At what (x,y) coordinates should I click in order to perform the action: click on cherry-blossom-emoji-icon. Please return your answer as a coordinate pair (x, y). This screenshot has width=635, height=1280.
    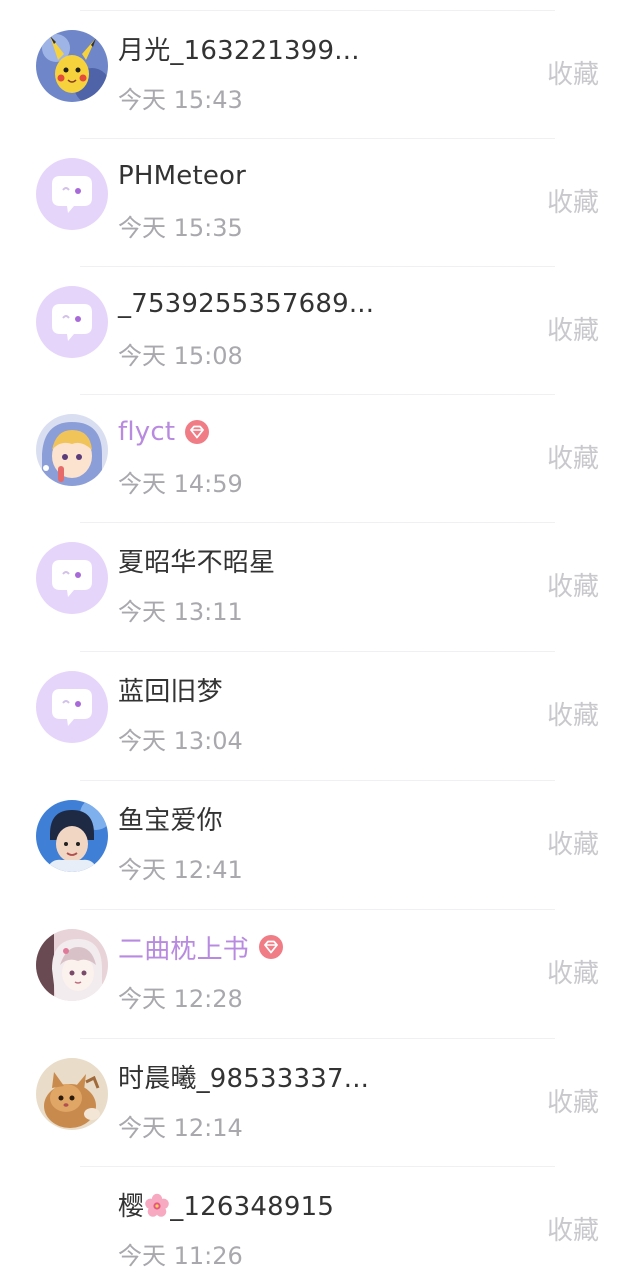
    Looking at the image, I should click on (157, 1205).